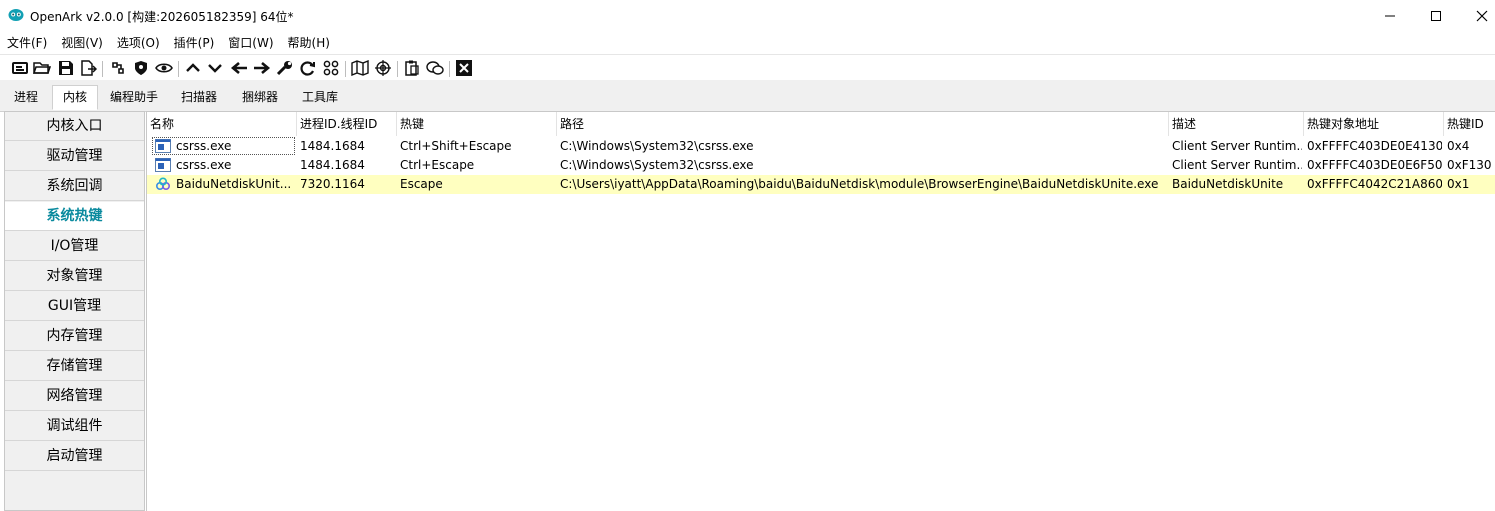 The height and width of the screenshot is (511, 1495). Describe the element at coordinates (332, 165) in the screenshot. I see `cell-pid-tid: 1484.1684` at that location.